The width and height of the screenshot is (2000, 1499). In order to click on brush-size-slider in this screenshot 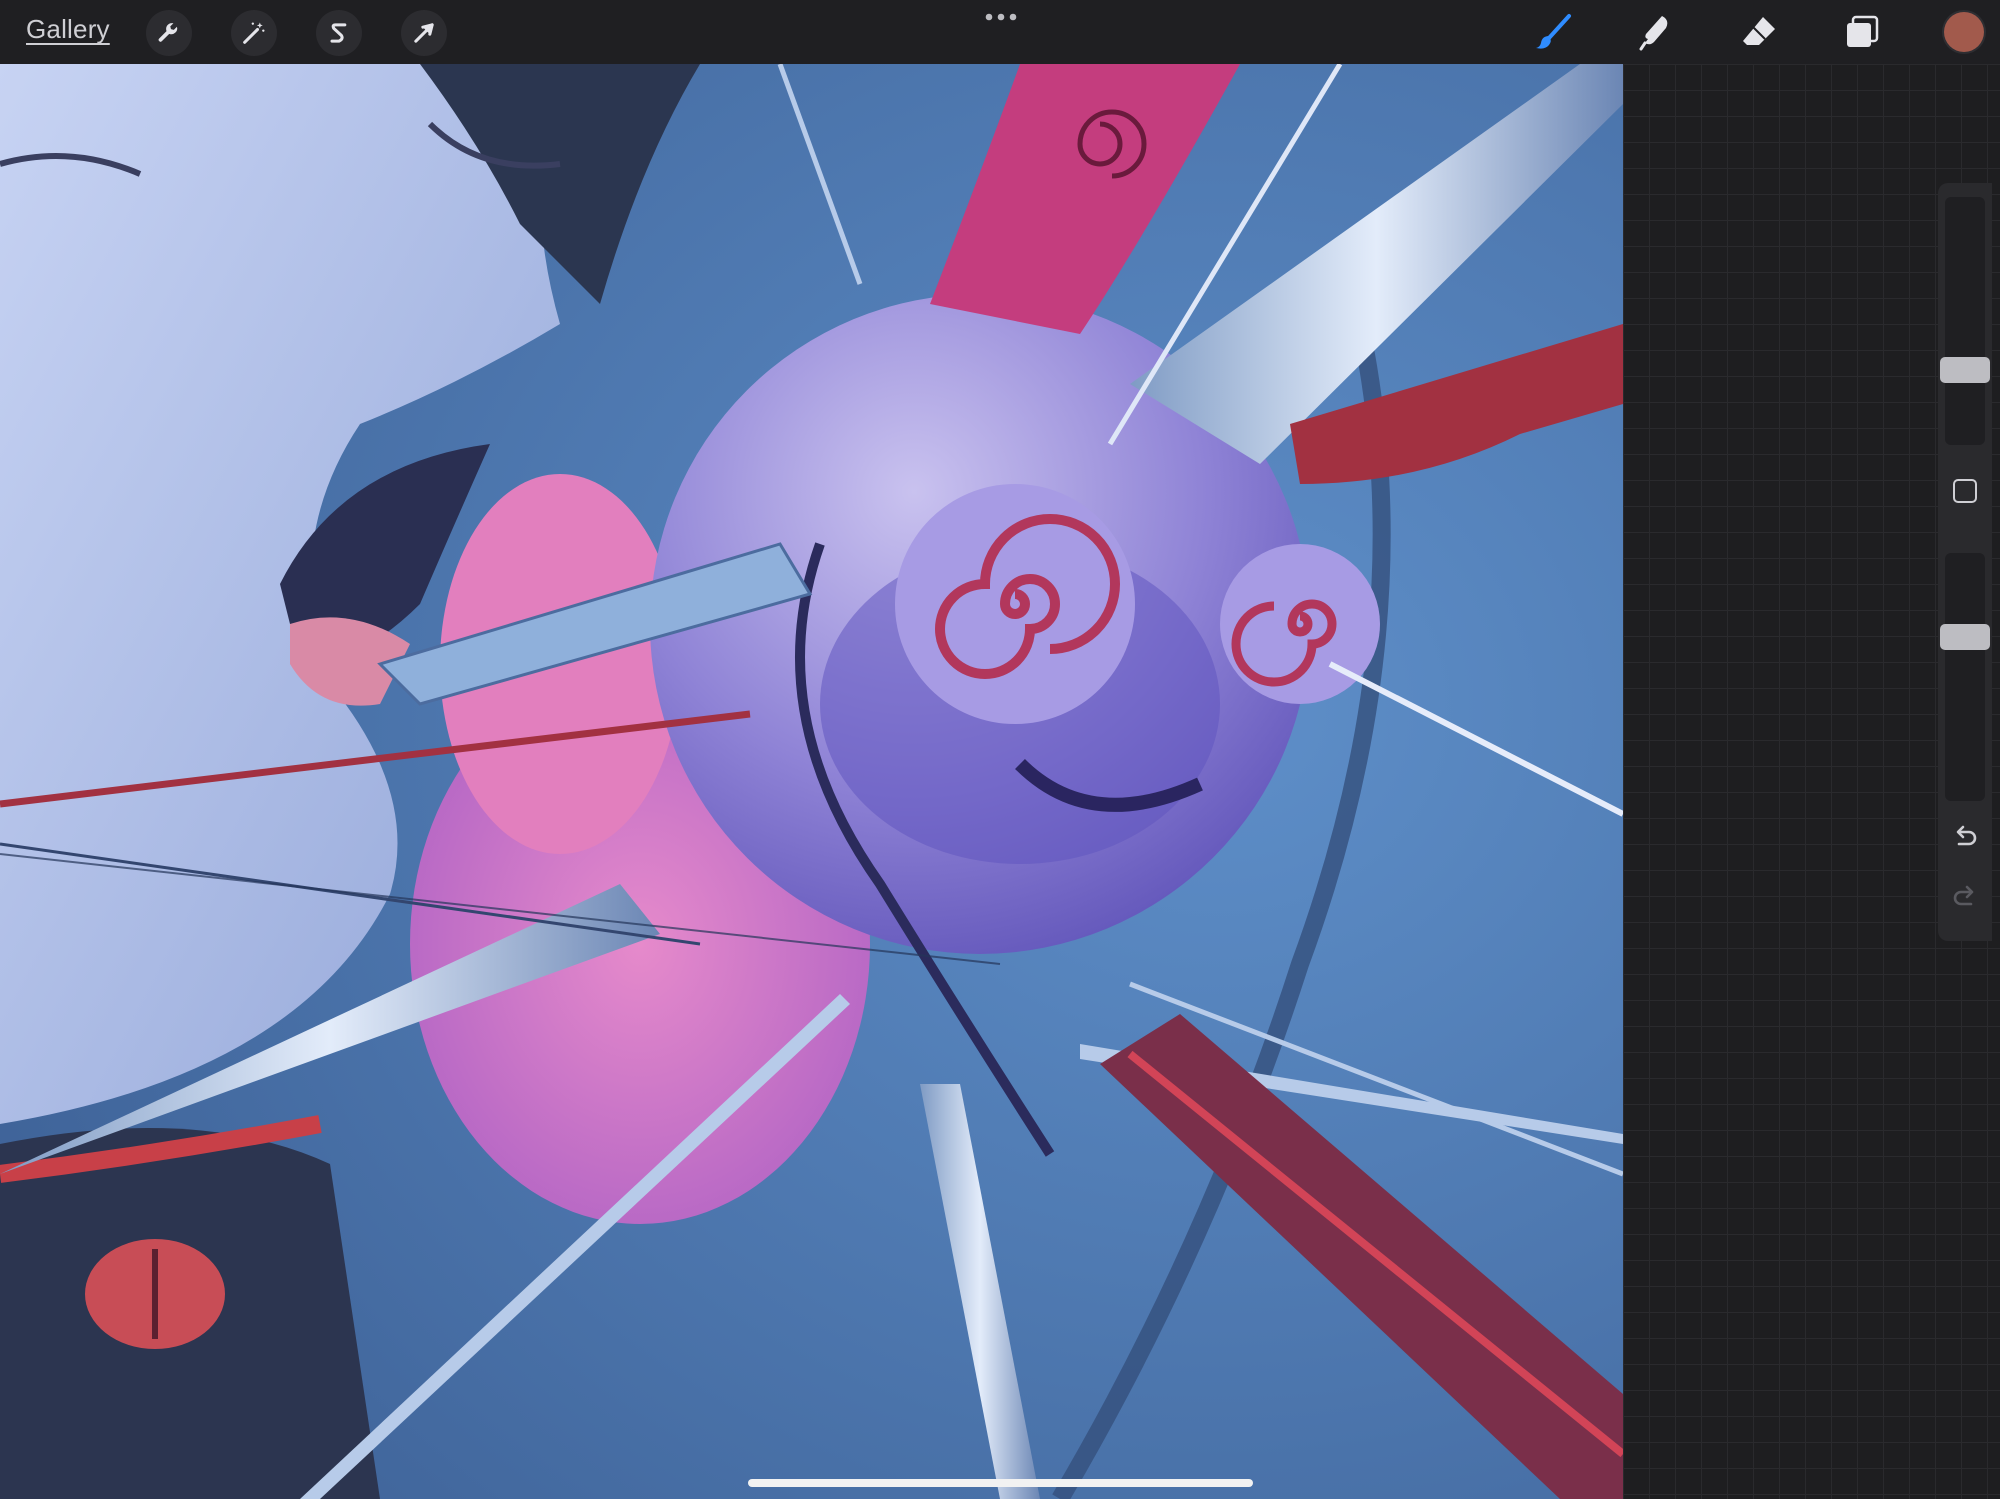, I will do `click(1965, 321)`.